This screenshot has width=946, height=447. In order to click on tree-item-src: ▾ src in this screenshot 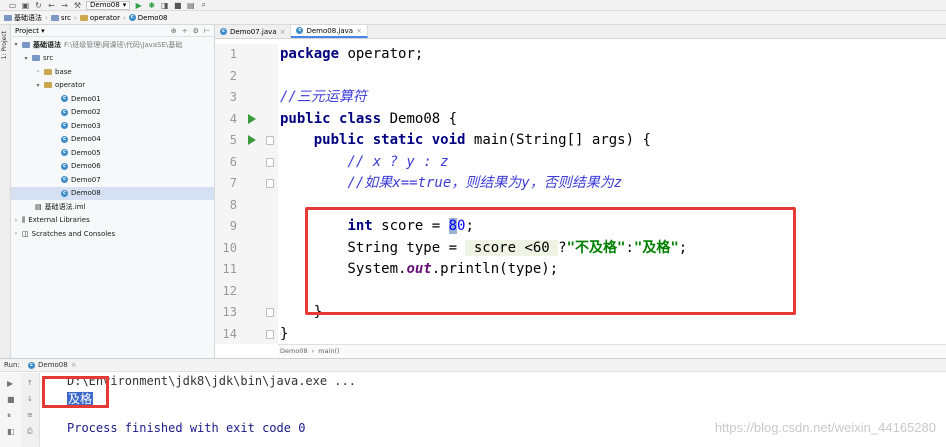, I will do `click(112, 59)`.